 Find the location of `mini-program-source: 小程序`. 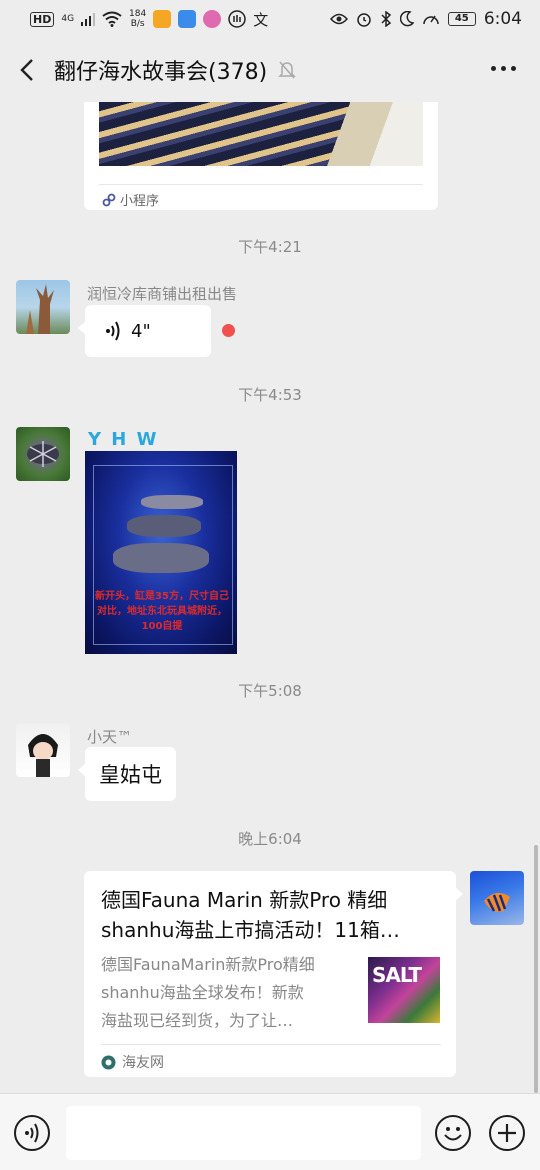

mini-program-source: 小程序 is located at coordinates (130, 199).